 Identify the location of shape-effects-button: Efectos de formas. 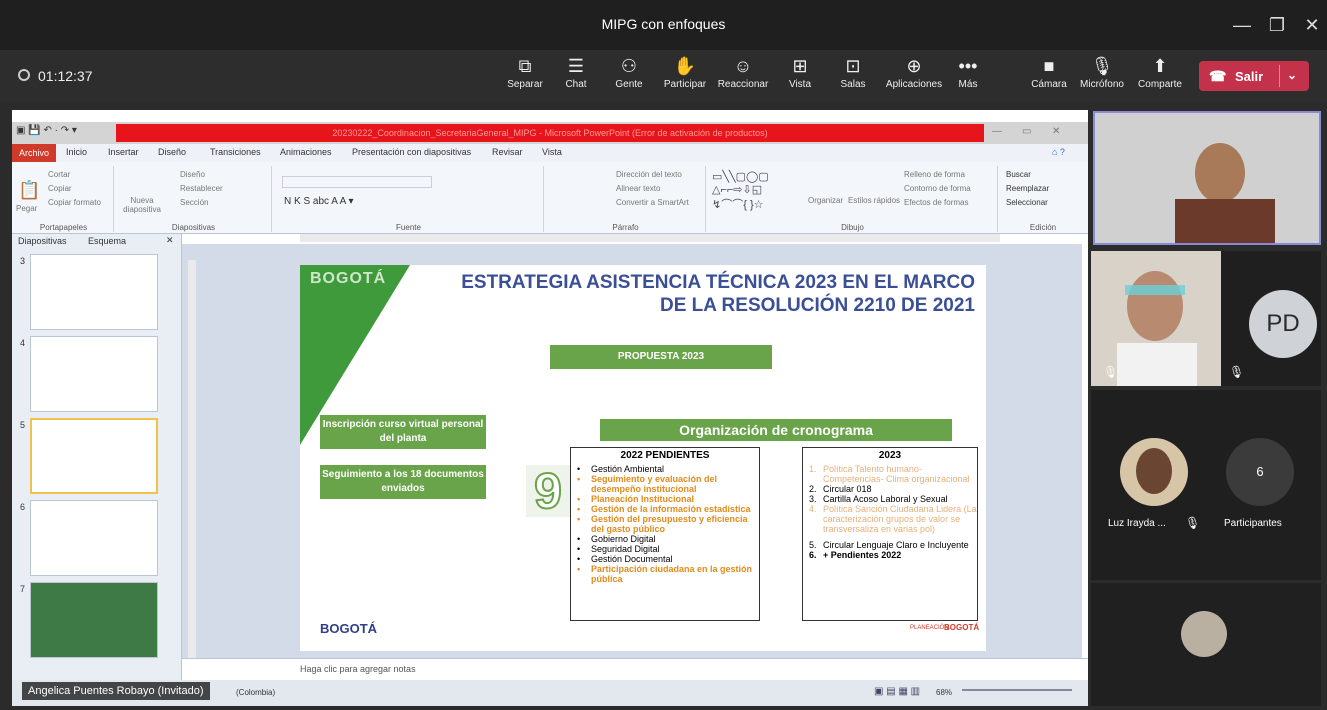
(936, 202).